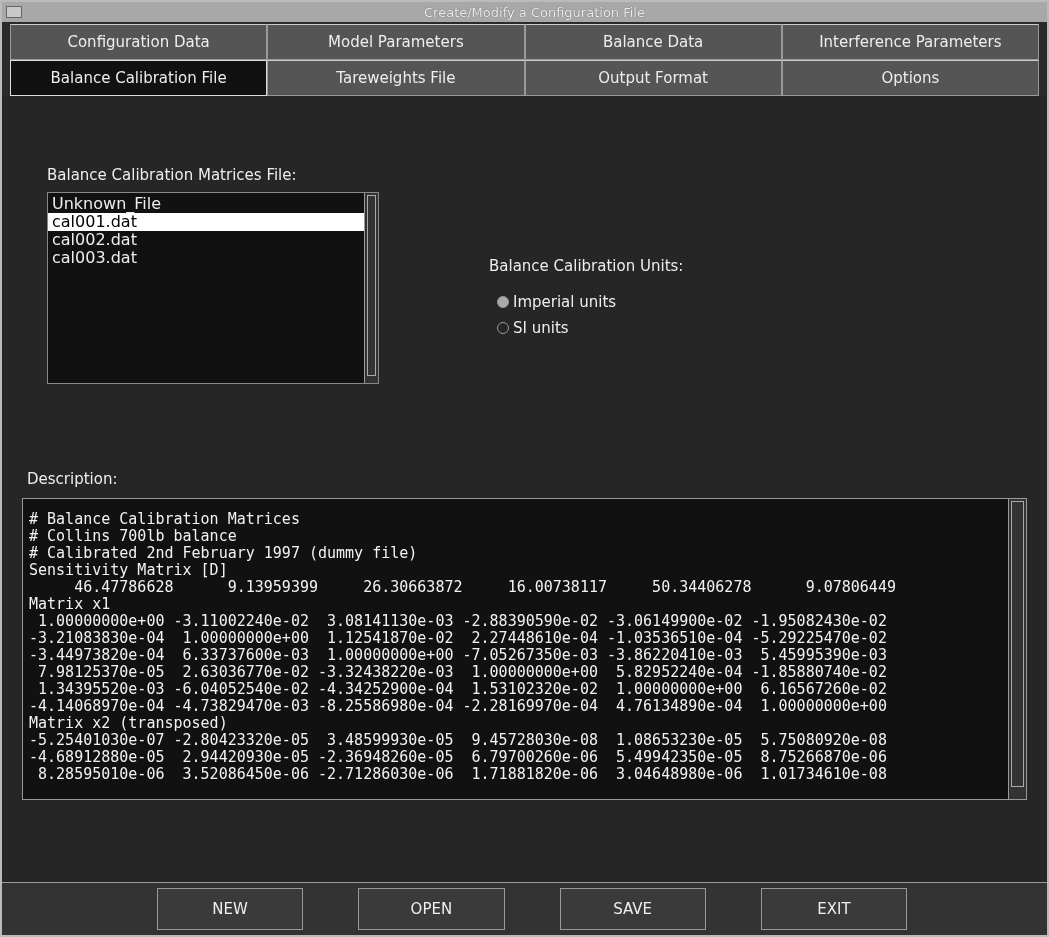  Describe the element at coordinates (213, 288) in the screenshot. I see `file-list: Unknown_File cal001.dat cal002.dat cal003.dat` at that location.